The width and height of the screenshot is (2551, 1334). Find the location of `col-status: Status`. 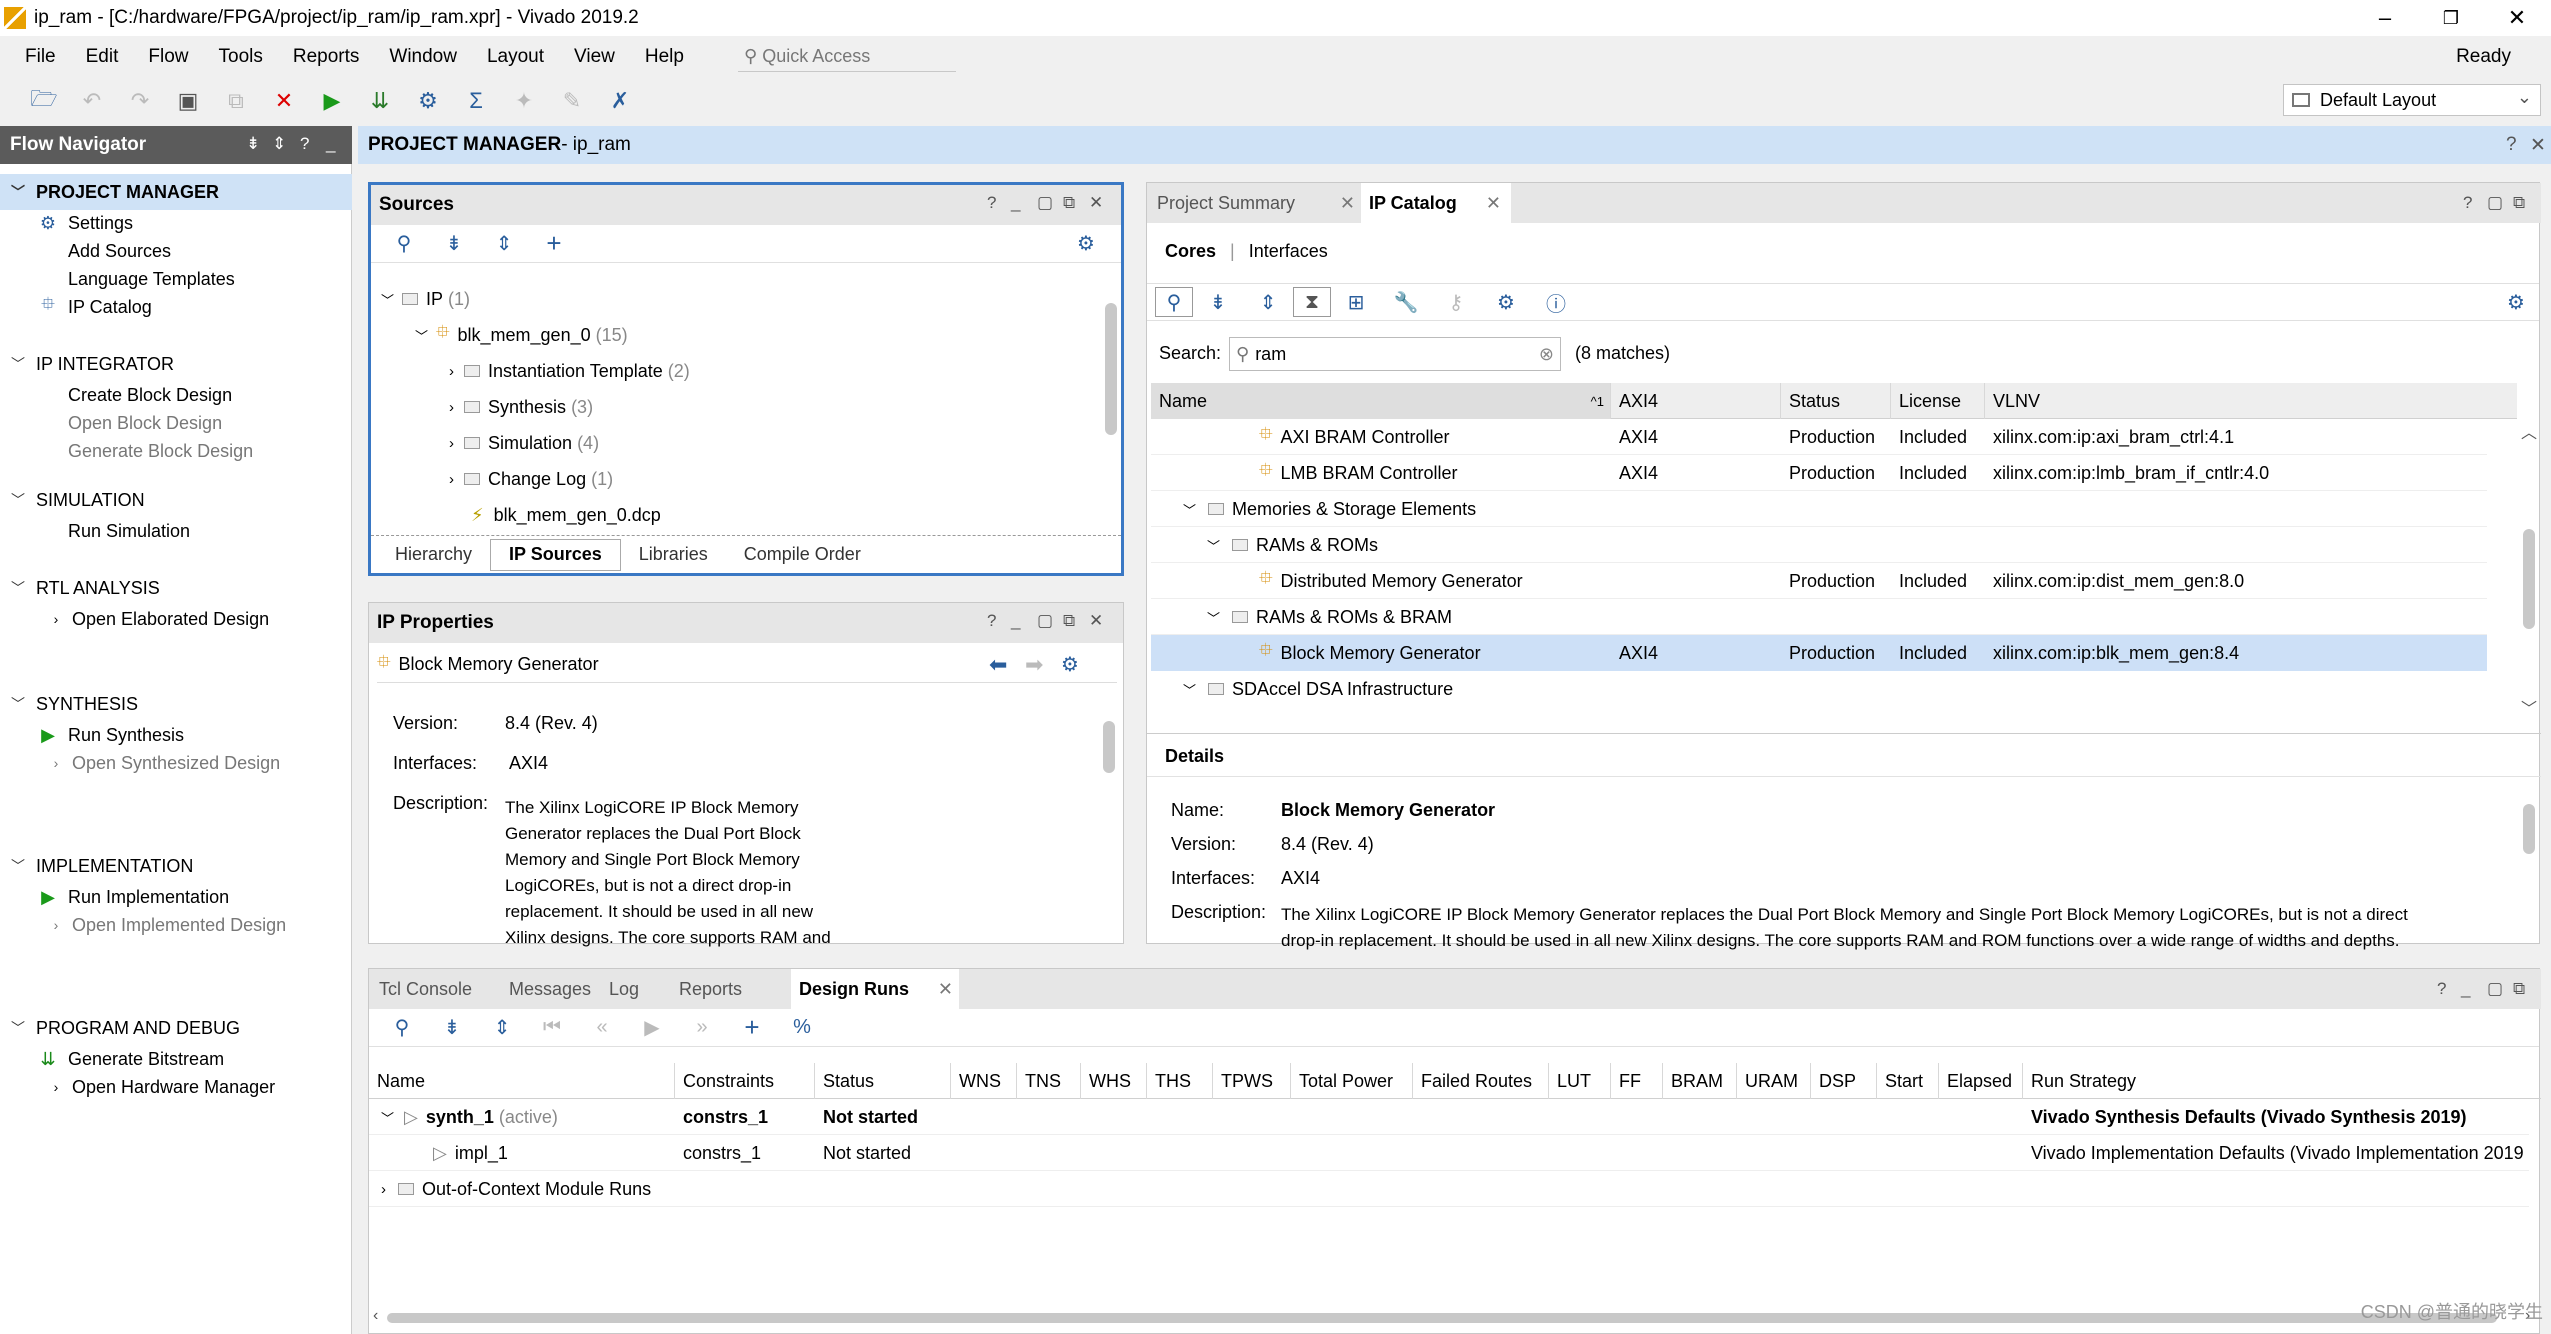

col-status: Status is located at coordinates (1836, 401).